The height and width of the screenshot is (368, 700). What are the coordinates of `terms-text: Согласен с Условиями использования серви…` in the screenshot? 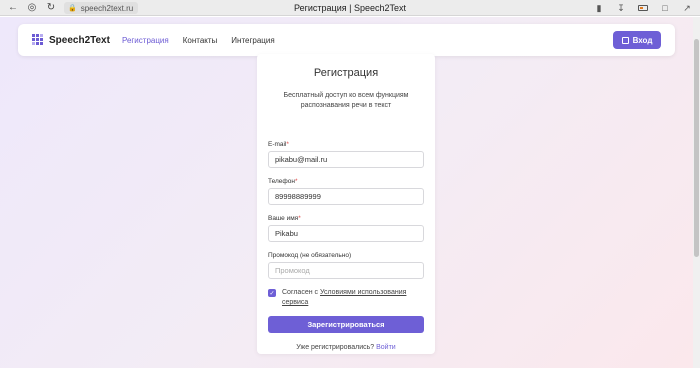 It's located at (344, 297).